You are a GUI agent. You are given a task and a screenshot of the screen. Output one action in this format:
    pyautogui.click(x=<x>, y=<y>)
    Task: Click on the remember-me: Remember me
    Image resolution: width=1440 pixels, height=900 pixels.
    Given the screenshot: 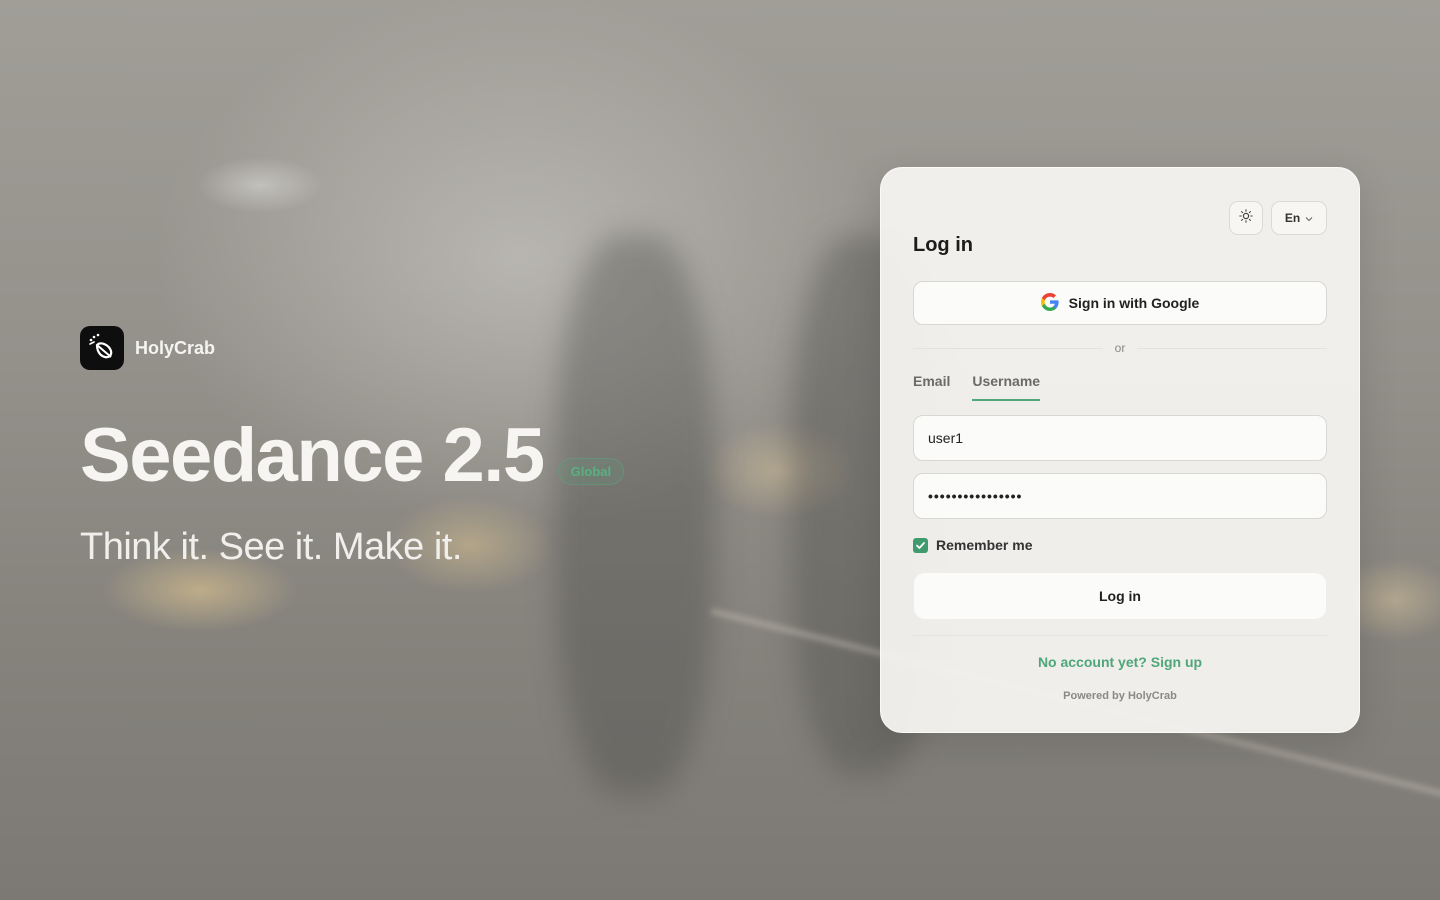 What is the action you would take?
    pyautogui.click(x=973, y=545)
    